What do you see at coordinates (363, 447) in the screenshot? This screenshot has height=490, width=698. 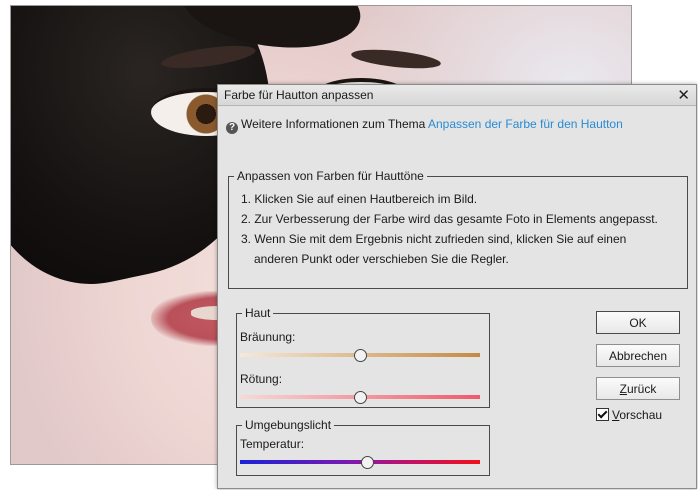 I see `umgebungslicht-group: Umgebungslicht Temperatur:` at bounding box center [363, 447].